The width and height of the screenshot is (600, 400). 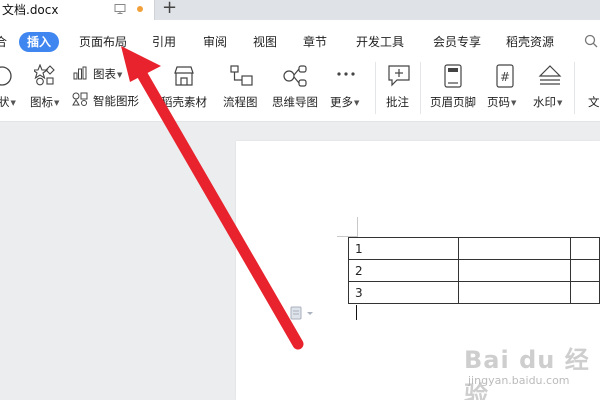 What do you see at coordinates (5, 102) in the screenshot?
I see `shape-label: 状` at bounding box center [5, 102].